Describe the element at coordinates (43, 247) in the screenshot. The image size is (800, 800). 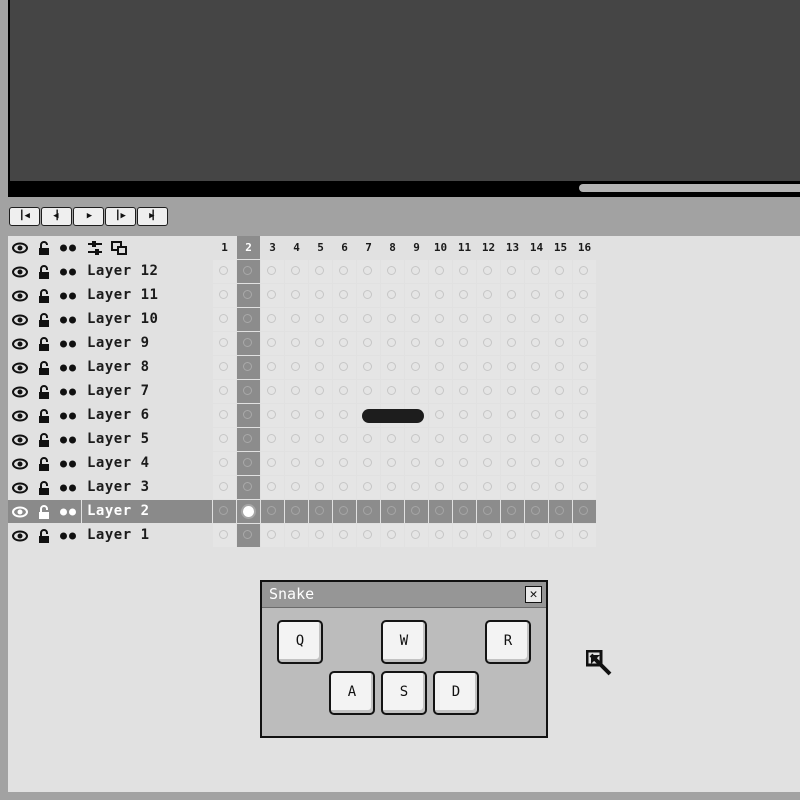
I see `lock-icon` at that location.